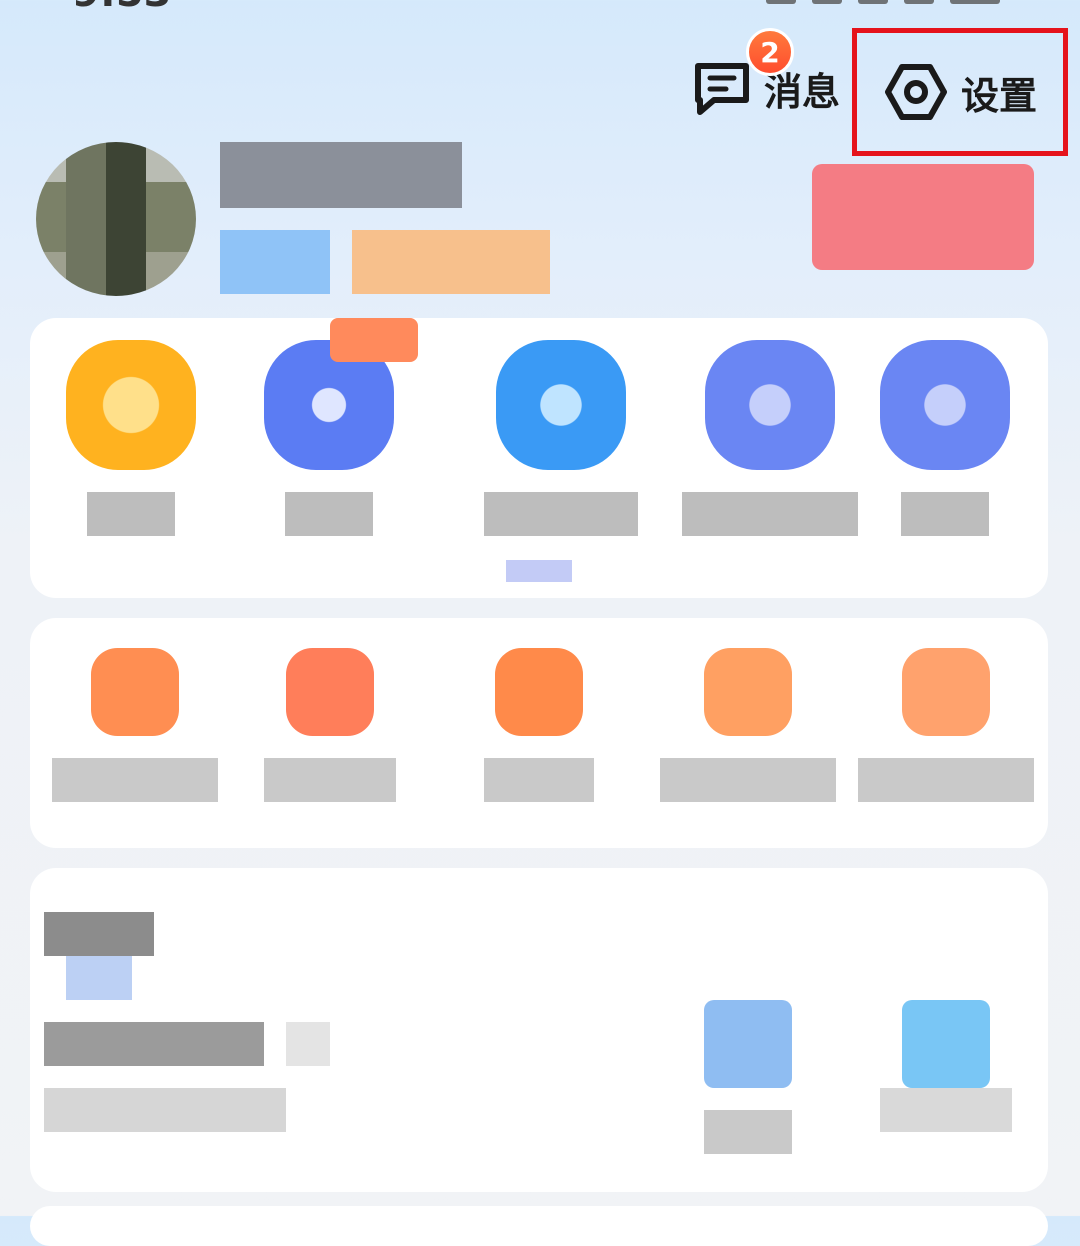 The height and width of the screenshot is (1246, 1080). What do you see at coordinates (122, 8) in the screenshot?
I see `status-time: 9:53` at bounding box center [122, 8].